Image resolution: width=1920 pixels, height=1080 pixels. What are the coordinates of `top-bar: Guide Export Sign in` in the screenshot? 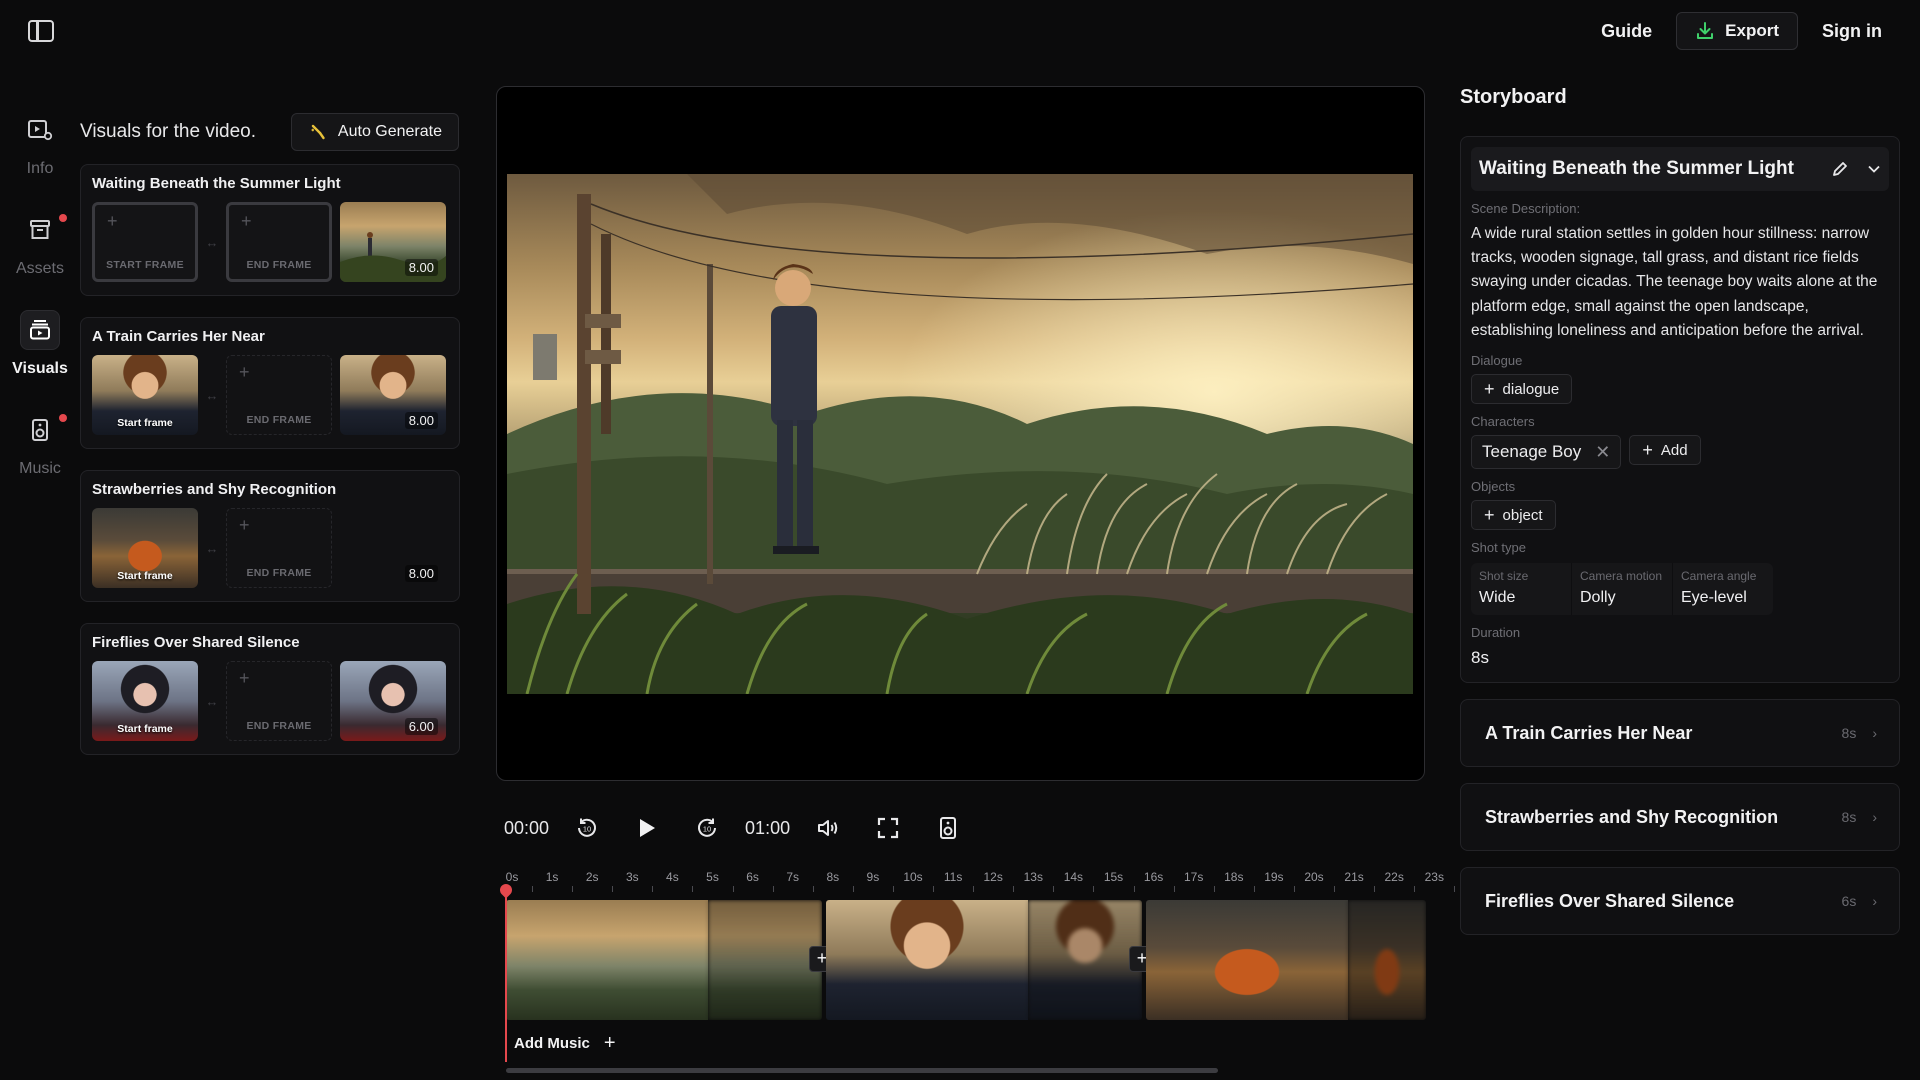 It's located at (960, 32).